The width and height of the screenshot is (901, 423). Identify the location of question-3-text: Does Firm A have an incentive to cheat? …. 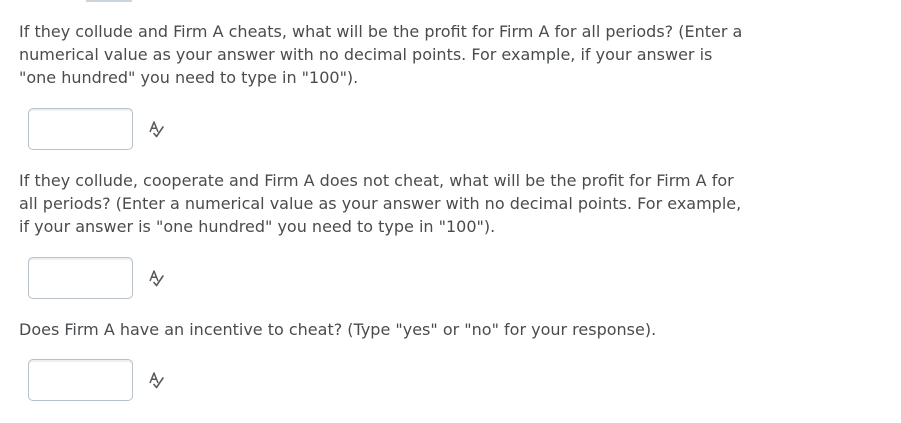
(338, 329).